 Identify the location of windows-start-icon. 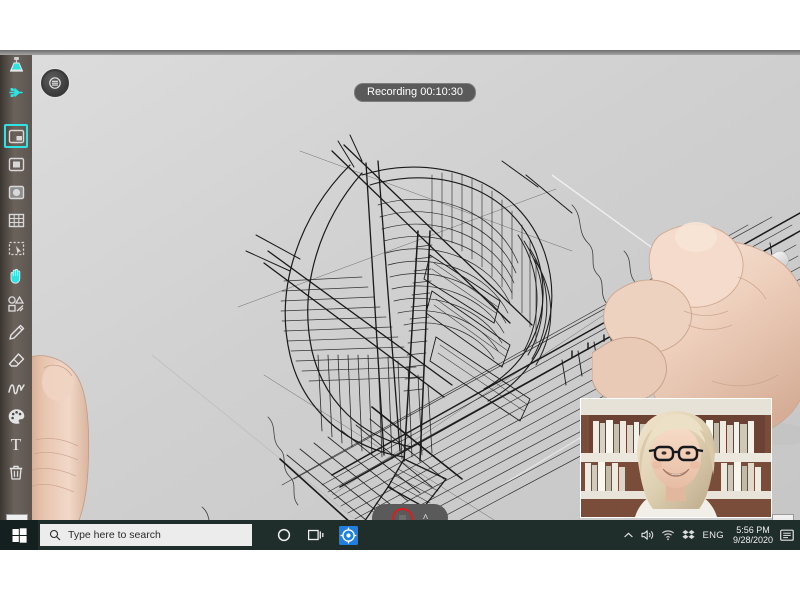
(19, 535).